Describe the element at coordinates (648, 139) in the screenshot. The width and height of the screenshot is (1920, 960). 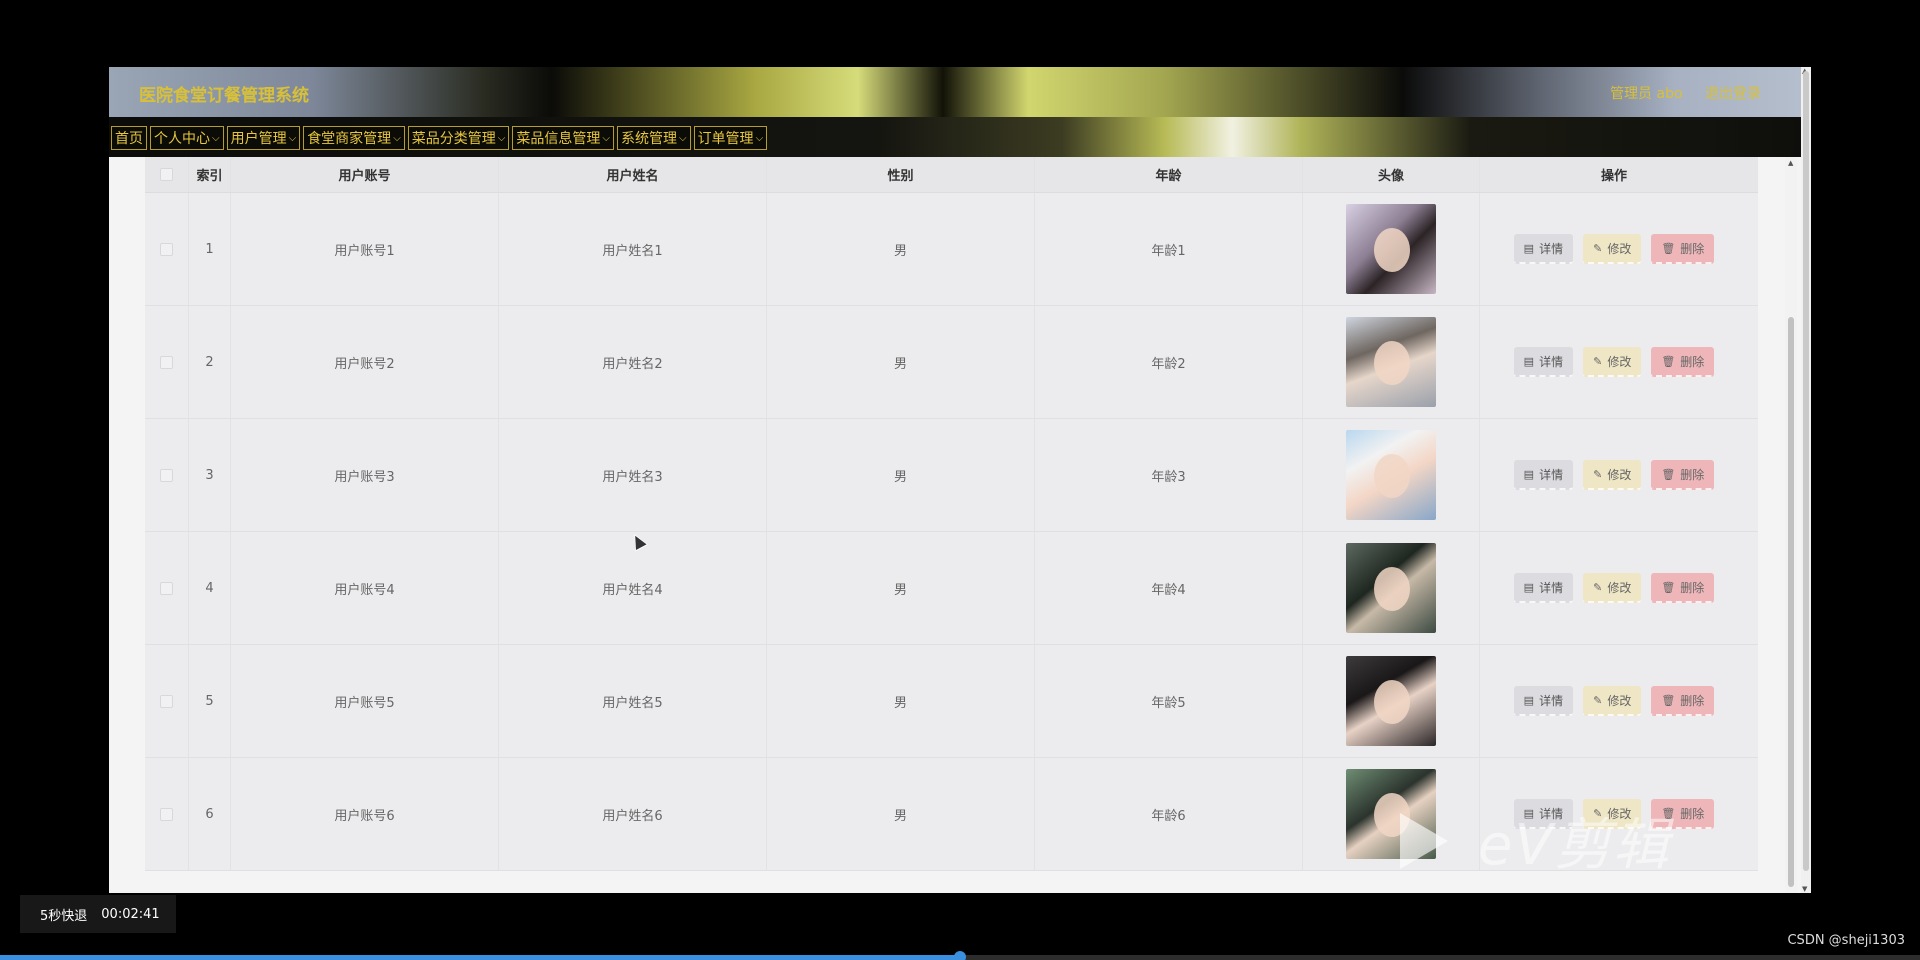
I see `nav-item-label: 系统管理` at that location.